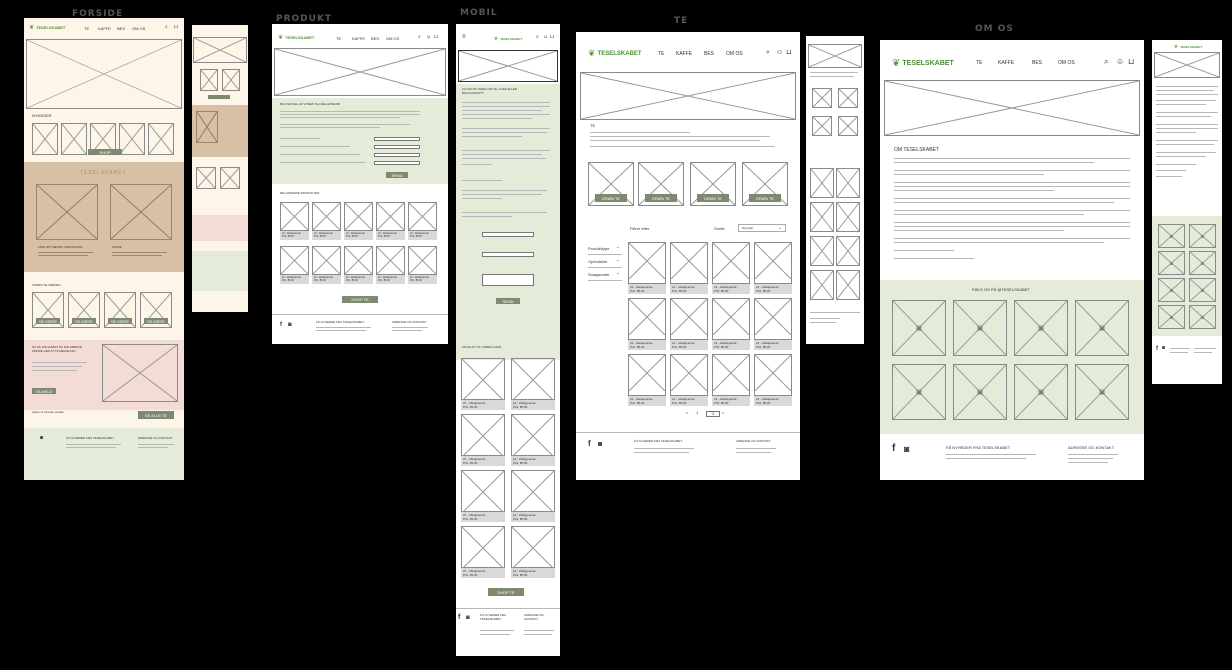  Describe the element at coordinates (713, 198) in the screenshot. I see `category-button-3: GRØN TE` at that location.